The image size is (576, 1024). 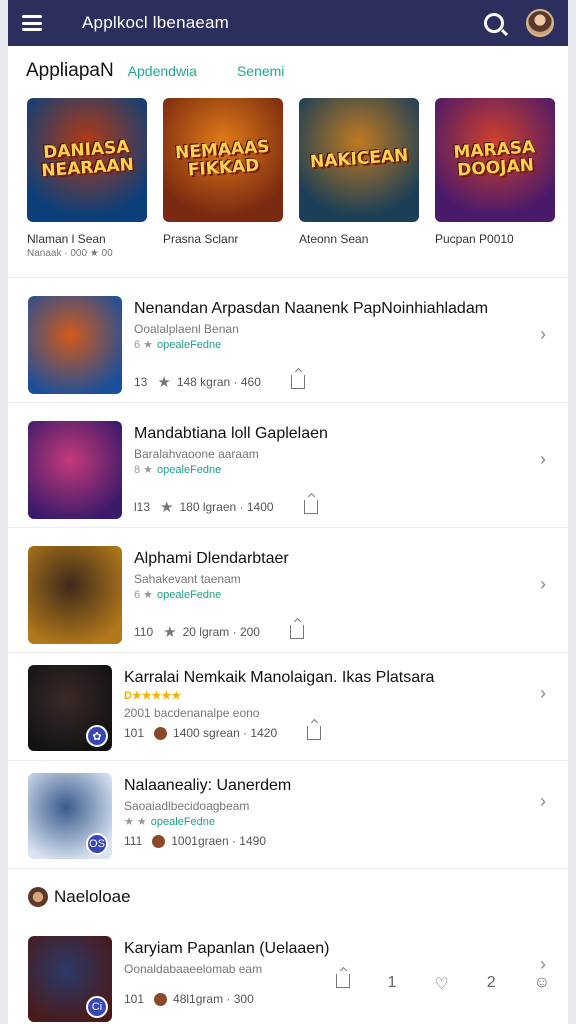 I want to click on list-item-meta: 13 ★ 148 kgran · 460, so click(x=341, y=382).